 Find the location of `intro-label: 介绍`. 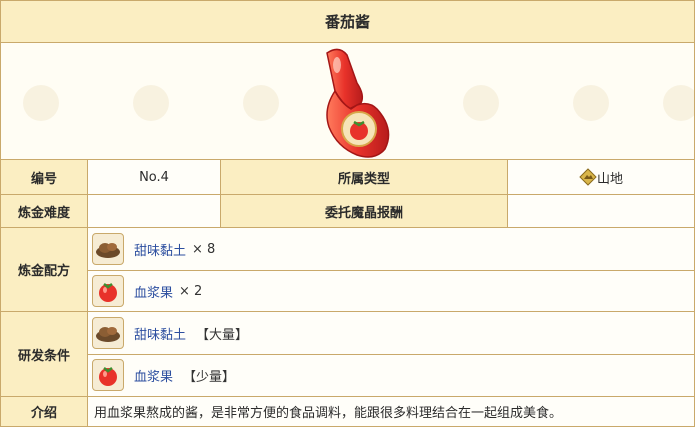

intro-label: 介绍 is located at coordinates (44, 411).